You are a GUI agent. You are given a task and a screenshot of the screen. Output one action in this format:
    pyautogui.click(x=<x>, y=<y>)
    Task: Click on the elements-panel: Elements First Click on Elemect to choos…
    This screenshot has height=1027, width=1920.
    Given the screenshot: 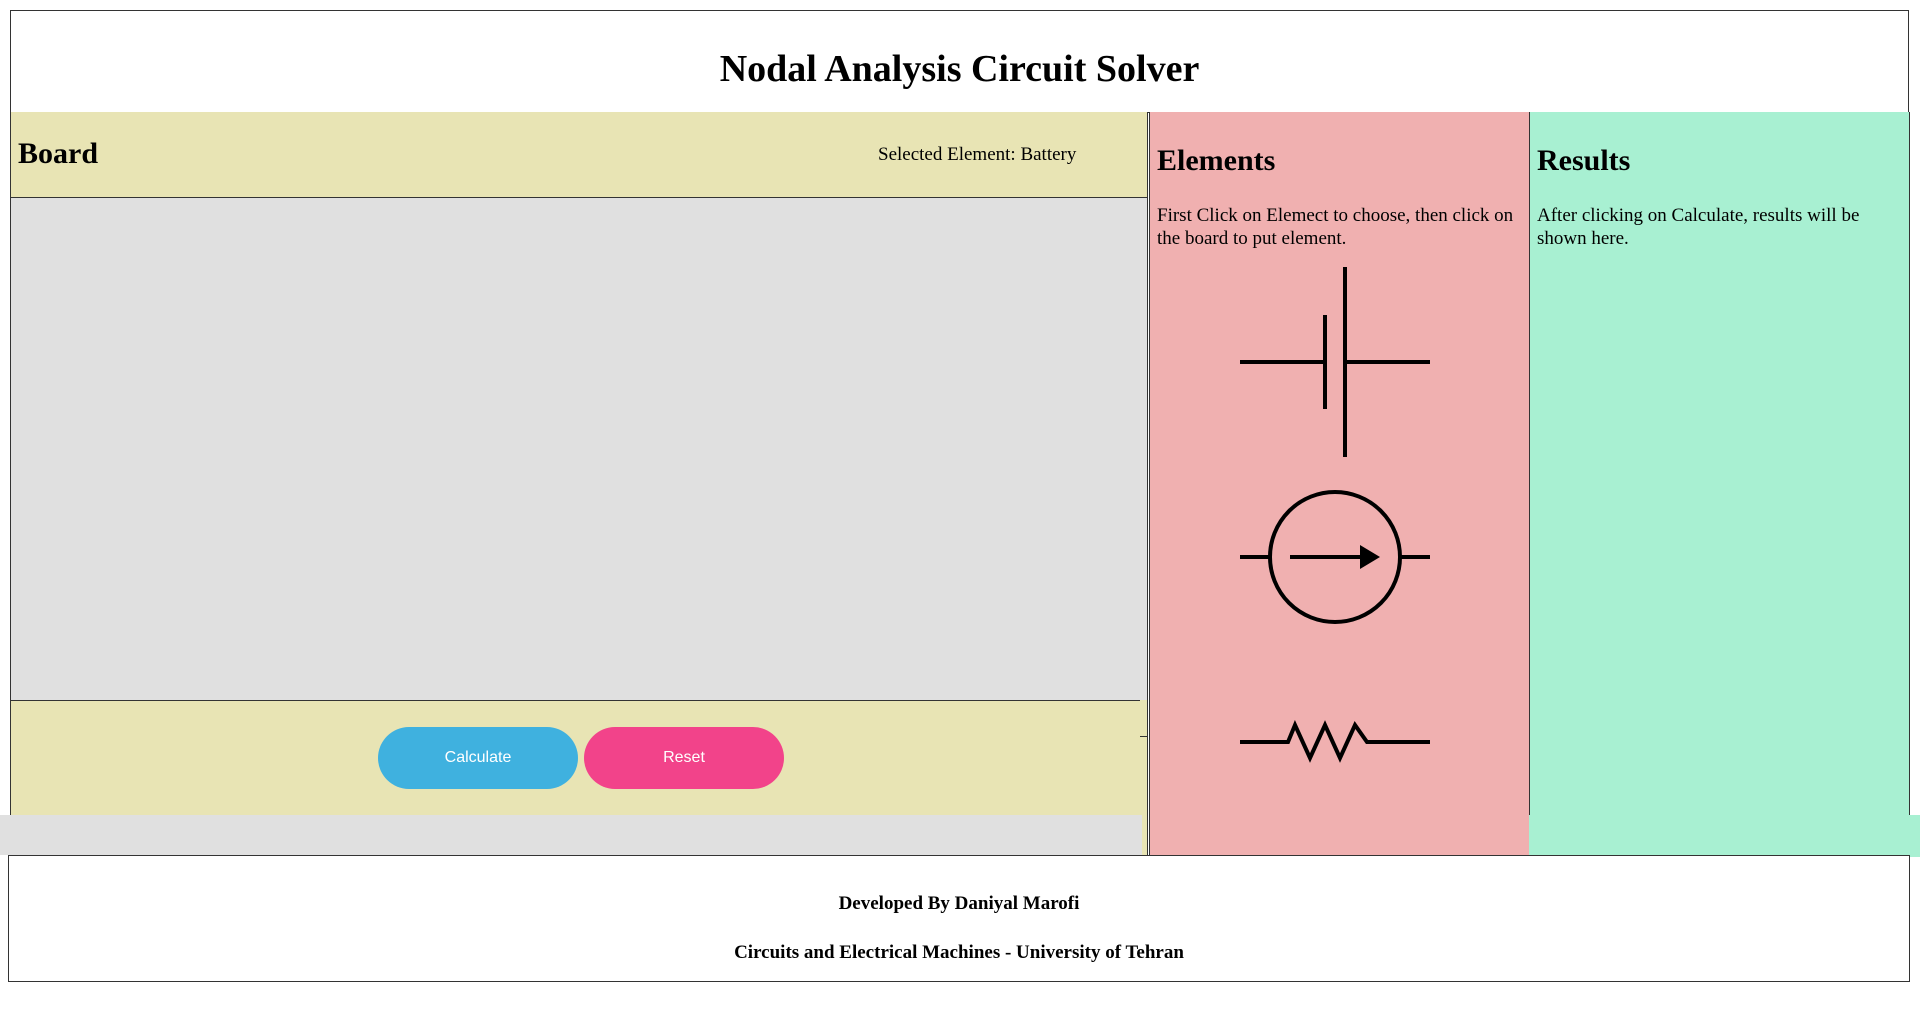 What is the action you would take?
    pyautogui.click(x=1339, y=484)
    